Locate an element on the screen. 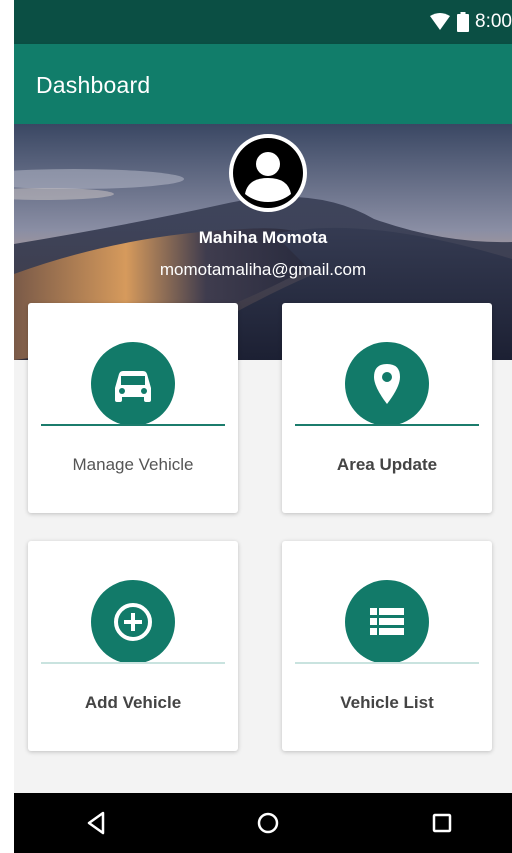 This screenshot has height=853, width=512. user-name: Mahiha Momota is located at coordinates (263, 237).